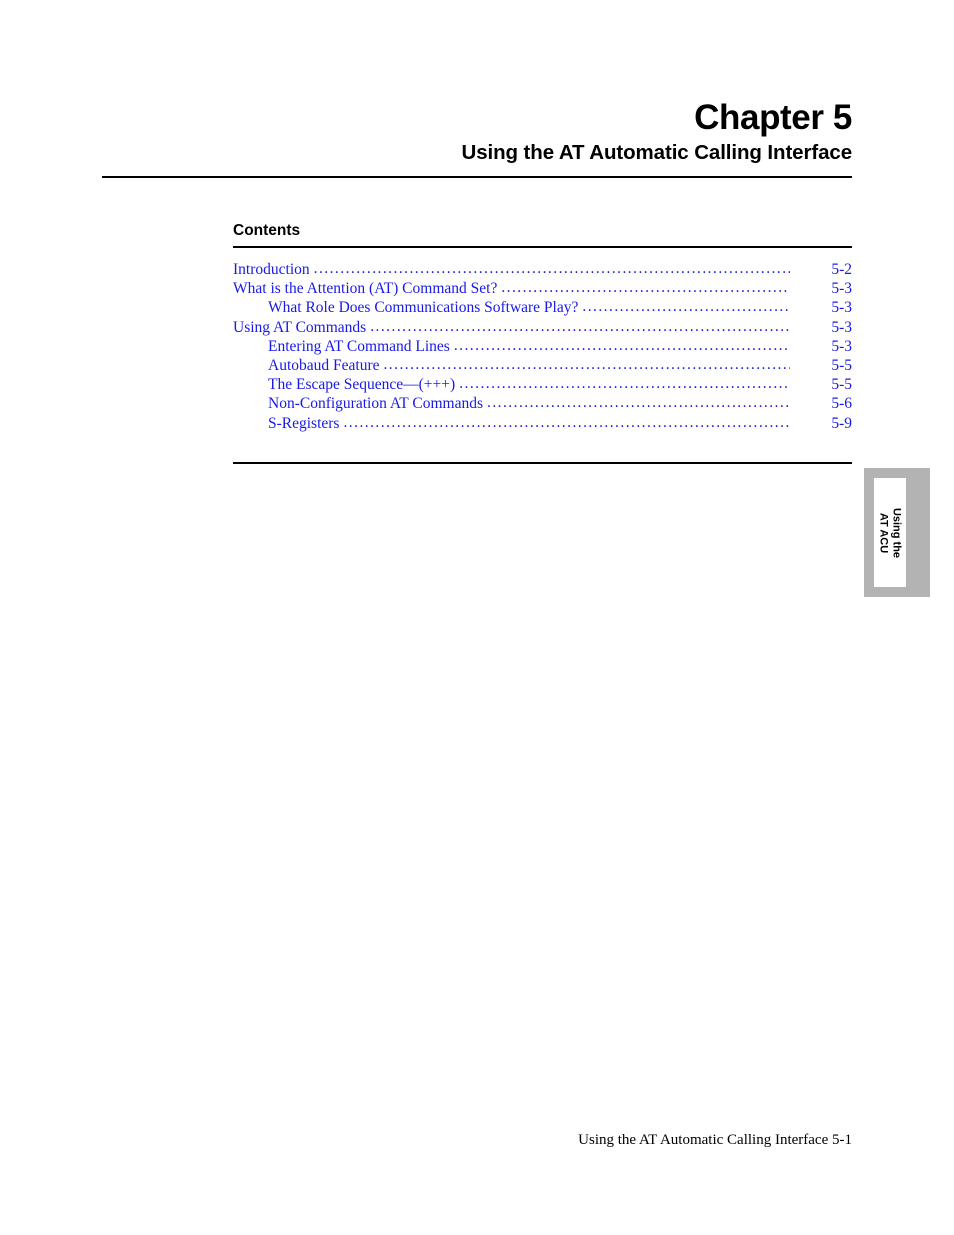  I want to click on toc-entry-page: 5-9, so click(841, 423).